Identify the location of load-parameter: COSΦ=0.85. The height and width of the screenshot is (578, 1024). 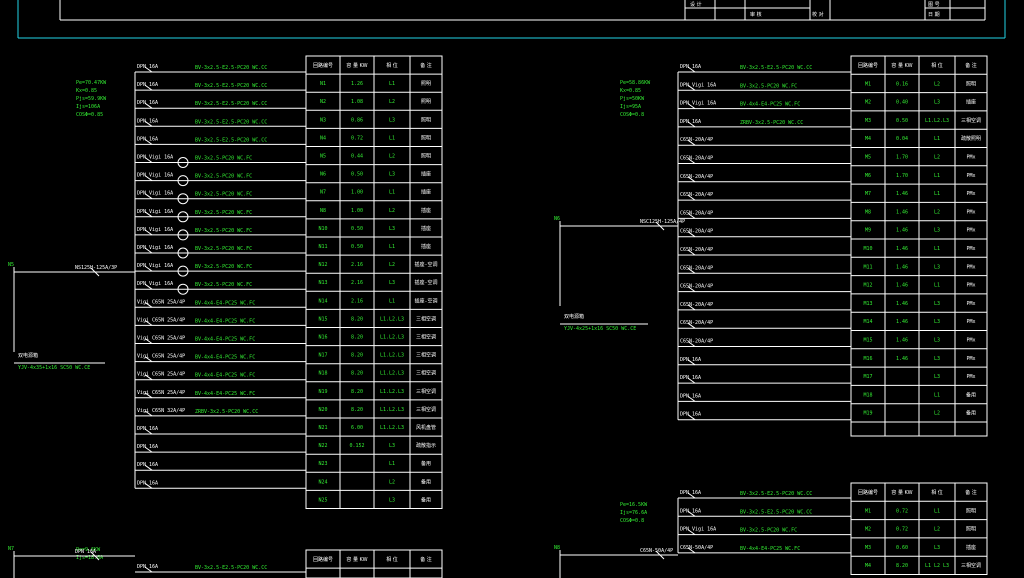
(89, 115).